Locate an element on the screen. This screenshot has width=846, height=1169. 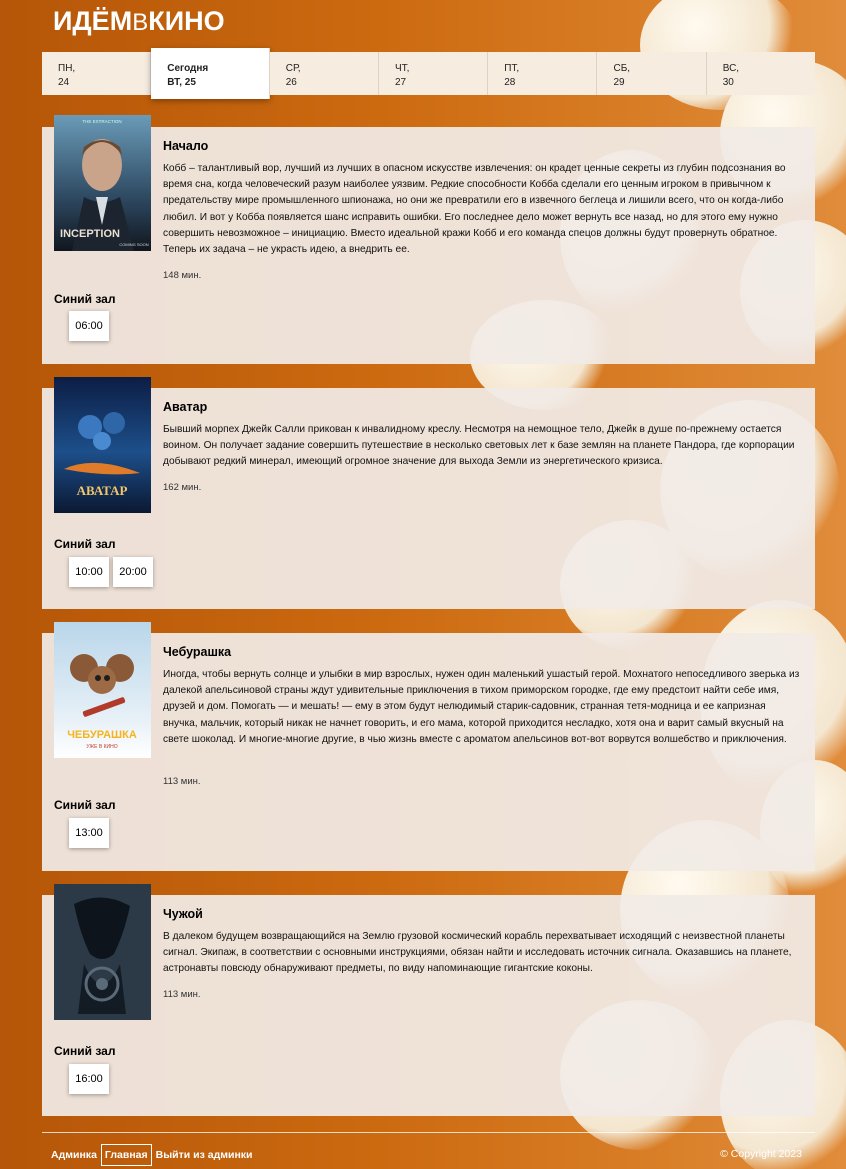
copyright: © Copyright 2023 is located at coordinates (761, 1154).